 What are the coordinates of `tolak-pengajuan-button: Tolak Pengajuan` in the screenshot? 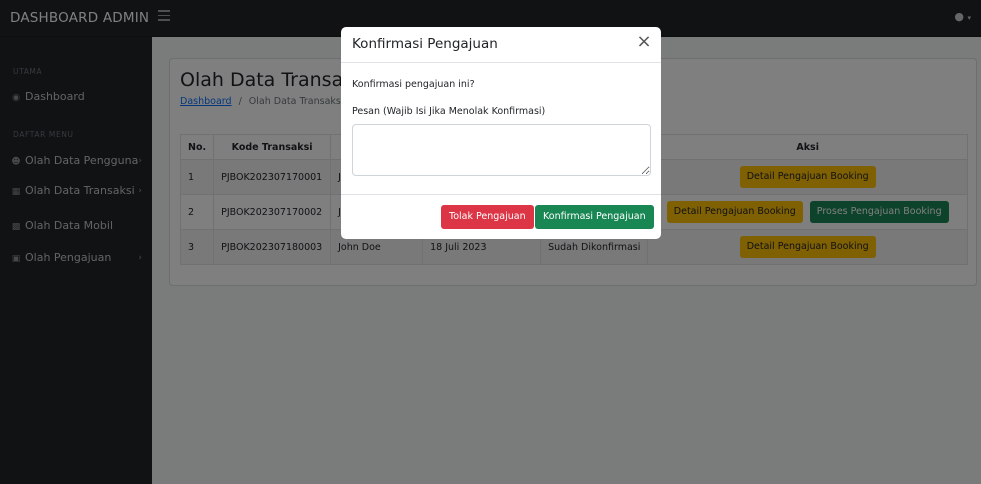 It's located at (487, 217).